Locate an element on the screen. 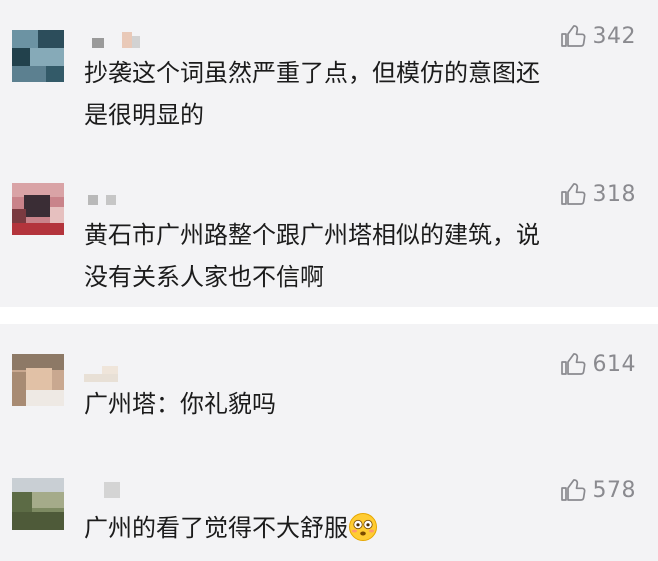 The image size is (658, 561). flushed-face-icon is located at coordinates (363, 527).